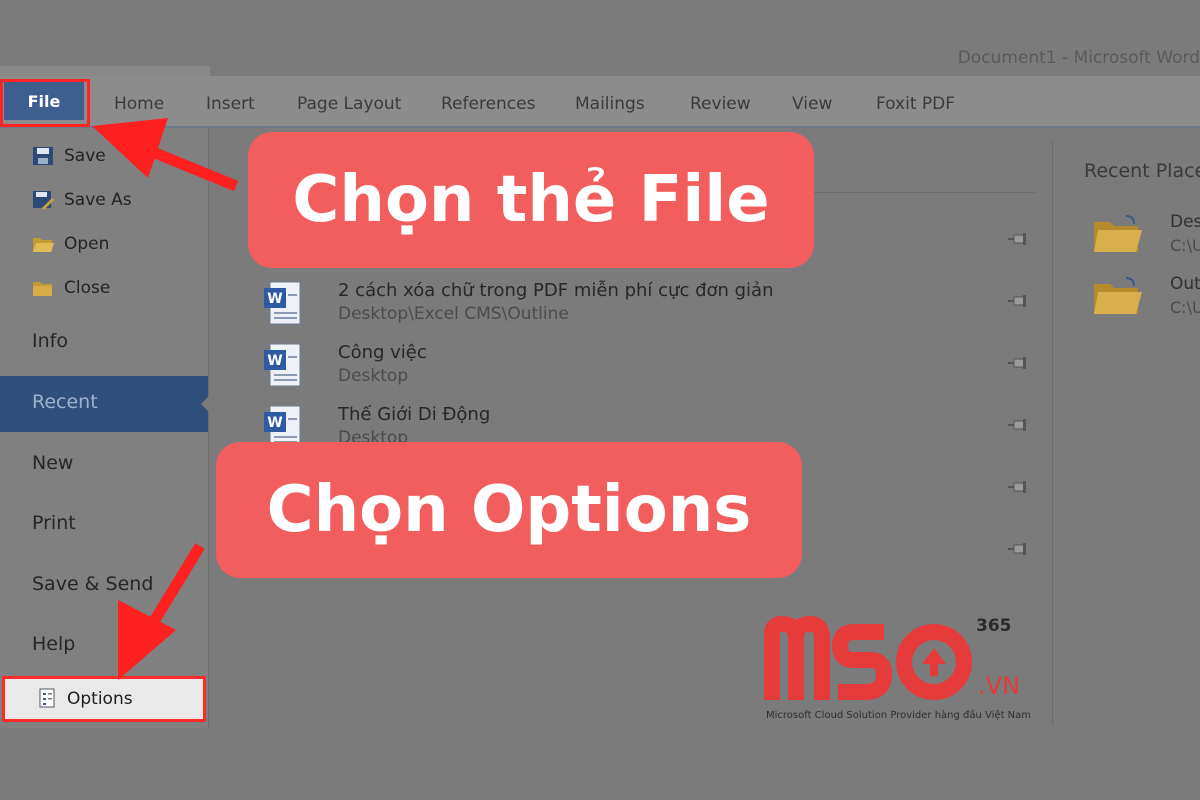 This screenshot has width=1200, height=800. I want to click on mso-logo-mark, so click(868, 657).